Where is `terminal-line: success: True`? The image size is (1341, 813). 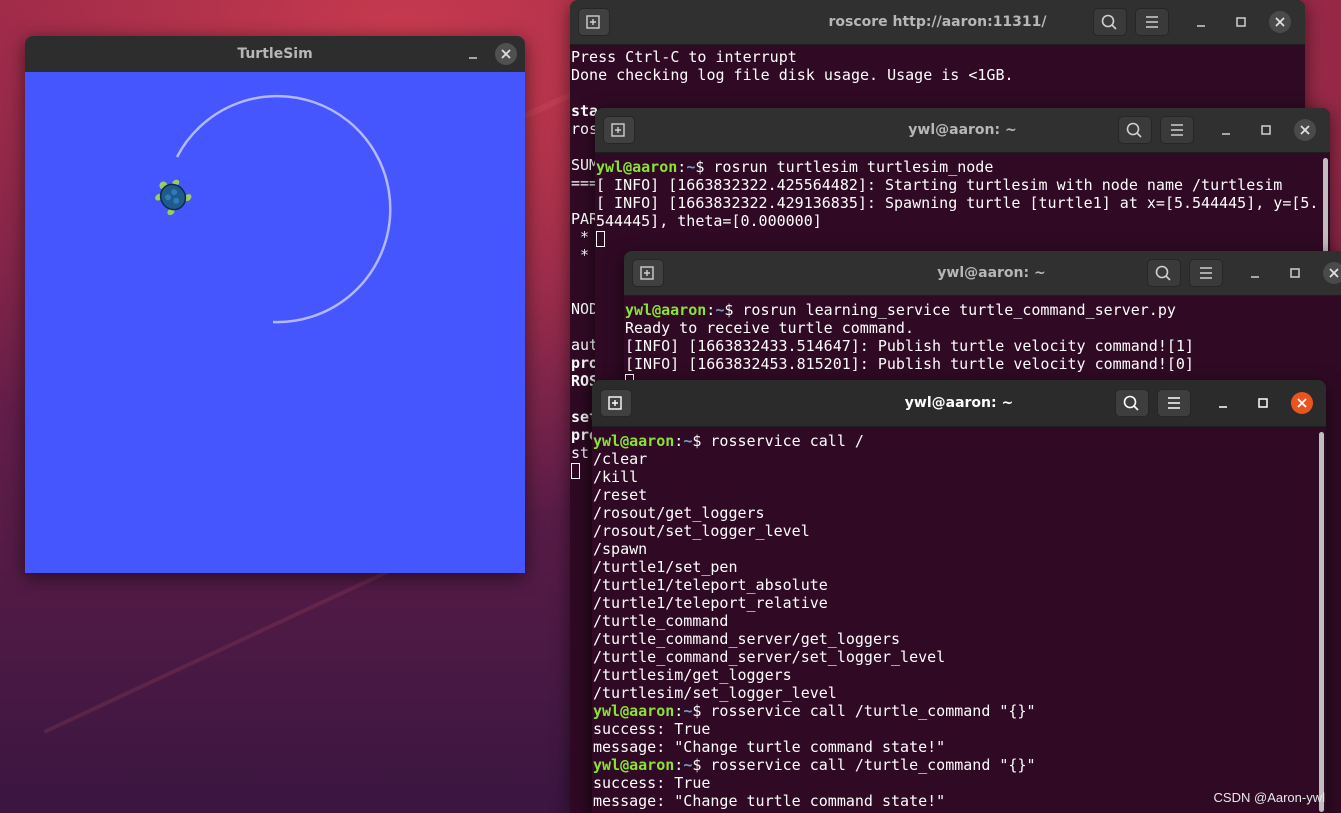 terminal-line: success: True is located at coordinates (652, 729).